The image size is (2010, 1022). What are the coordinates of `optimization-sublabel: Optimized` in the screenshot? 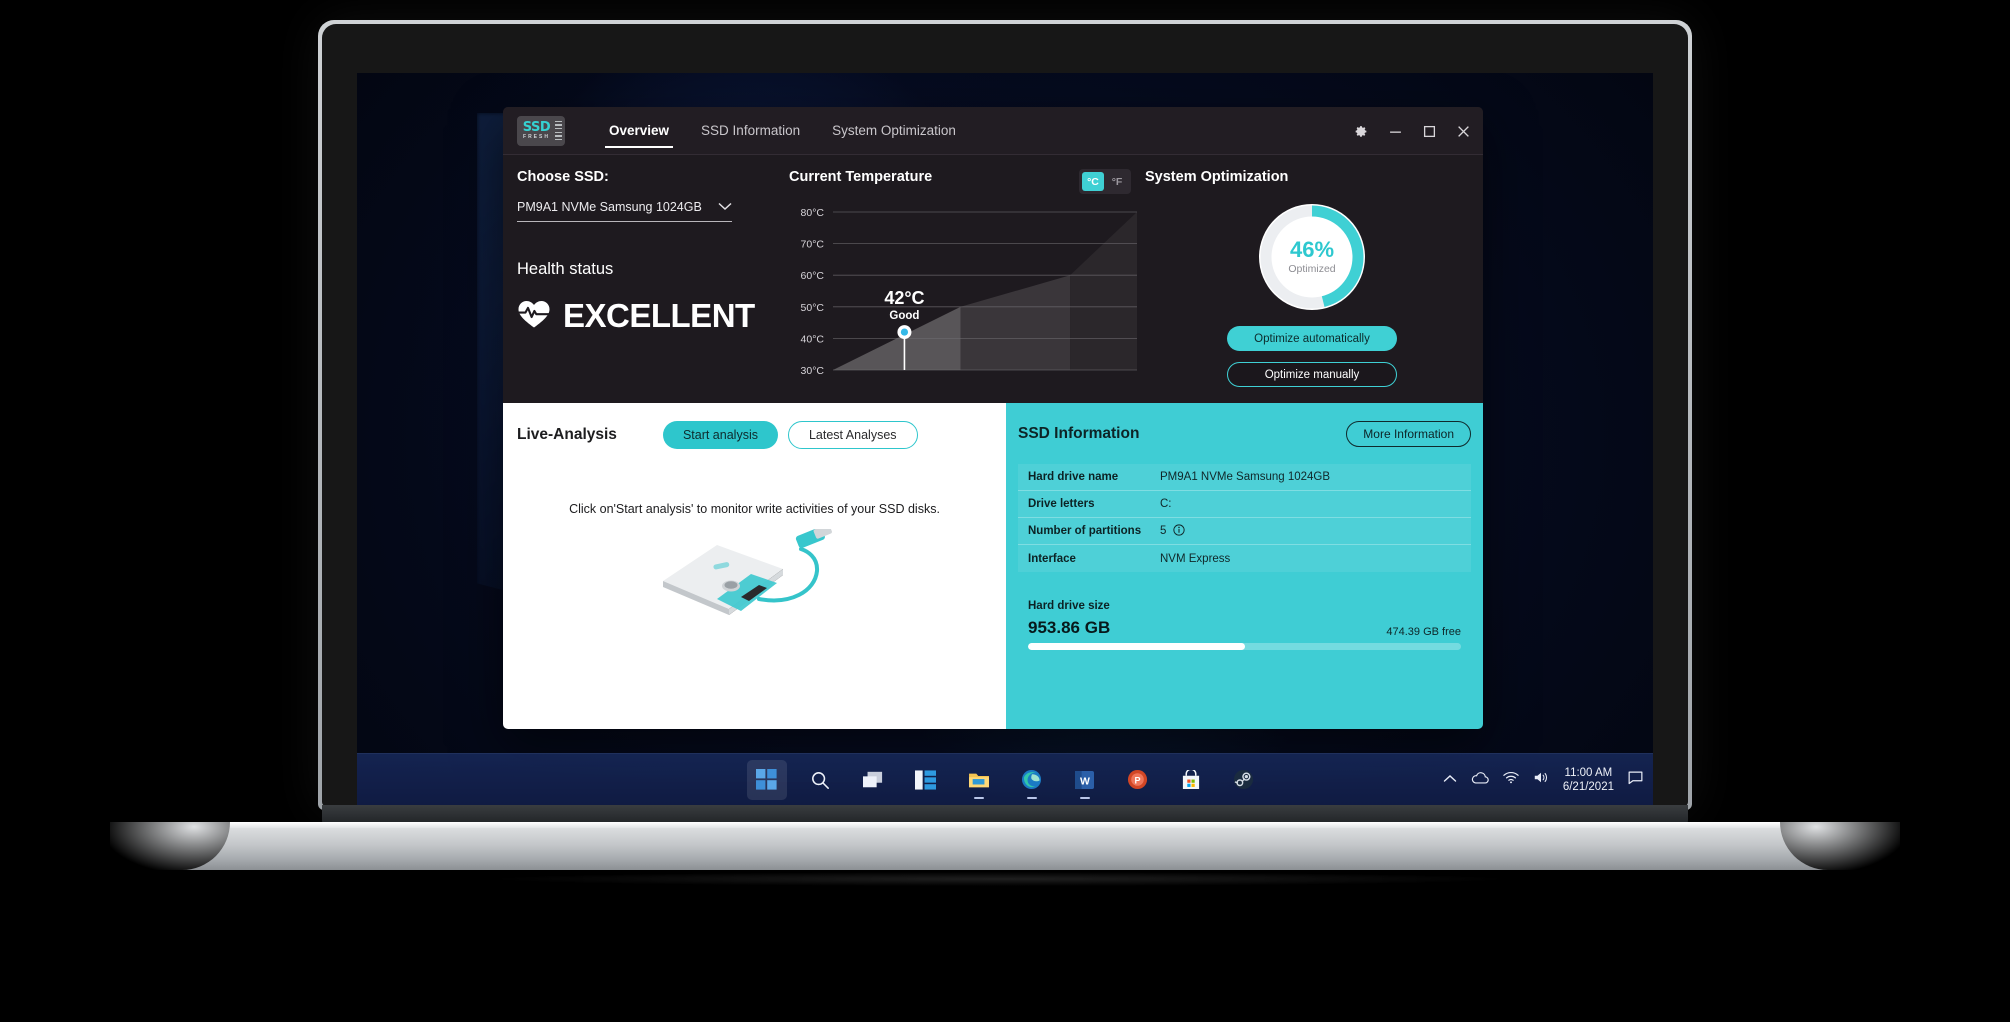 It's located at (1312, 269).